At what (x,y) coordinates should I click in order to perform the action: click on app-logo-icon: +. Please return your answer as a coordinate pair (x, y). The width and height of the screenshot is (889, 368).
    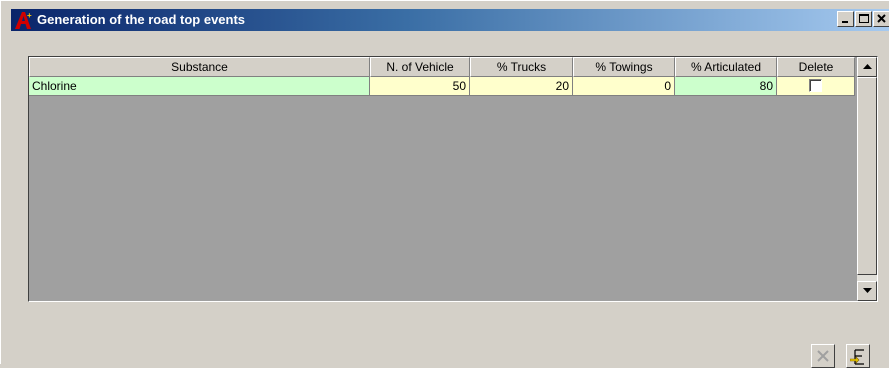
    Looking at the image, I should click on (24, 20).